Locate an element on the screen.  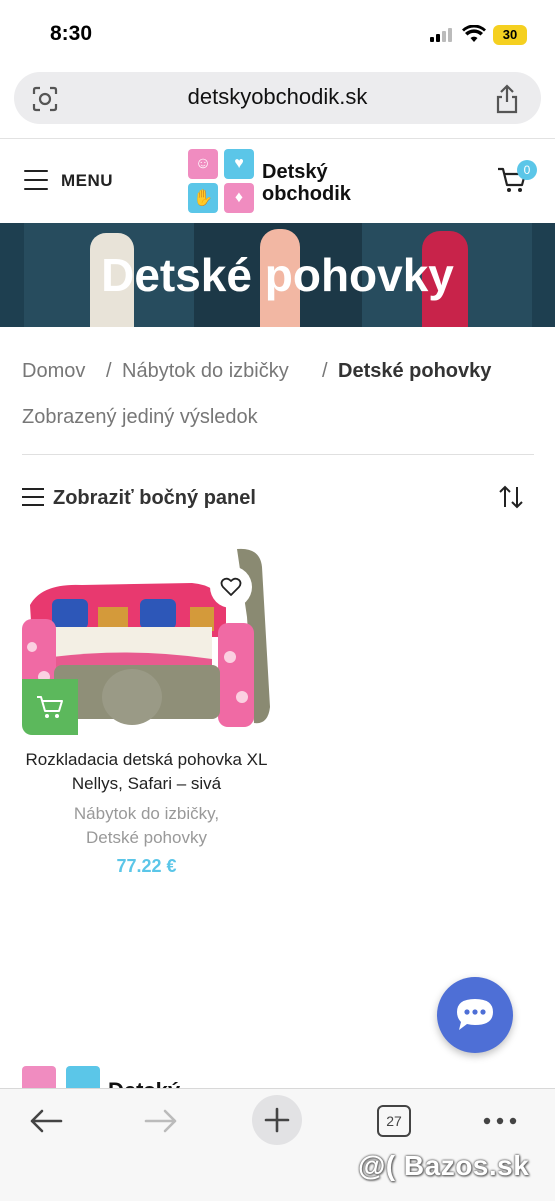
chat-button is located at coordinates (475, 1015).